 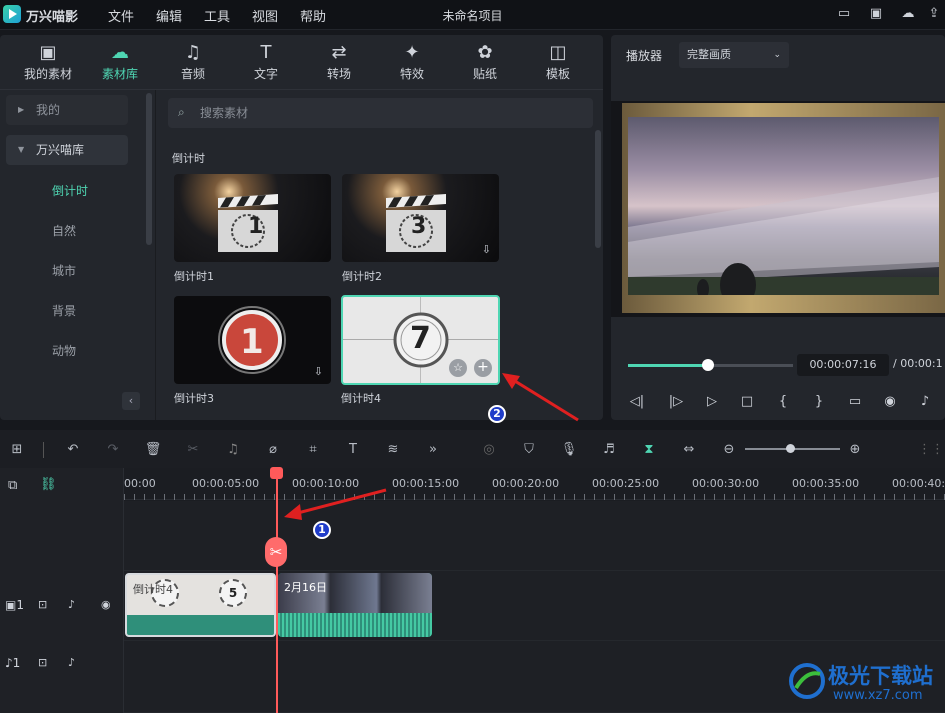 What do you see at coordinates (497, 414) in the screenshot?
I see `annotation-number-2: 2` at bounding box center [497, 414].